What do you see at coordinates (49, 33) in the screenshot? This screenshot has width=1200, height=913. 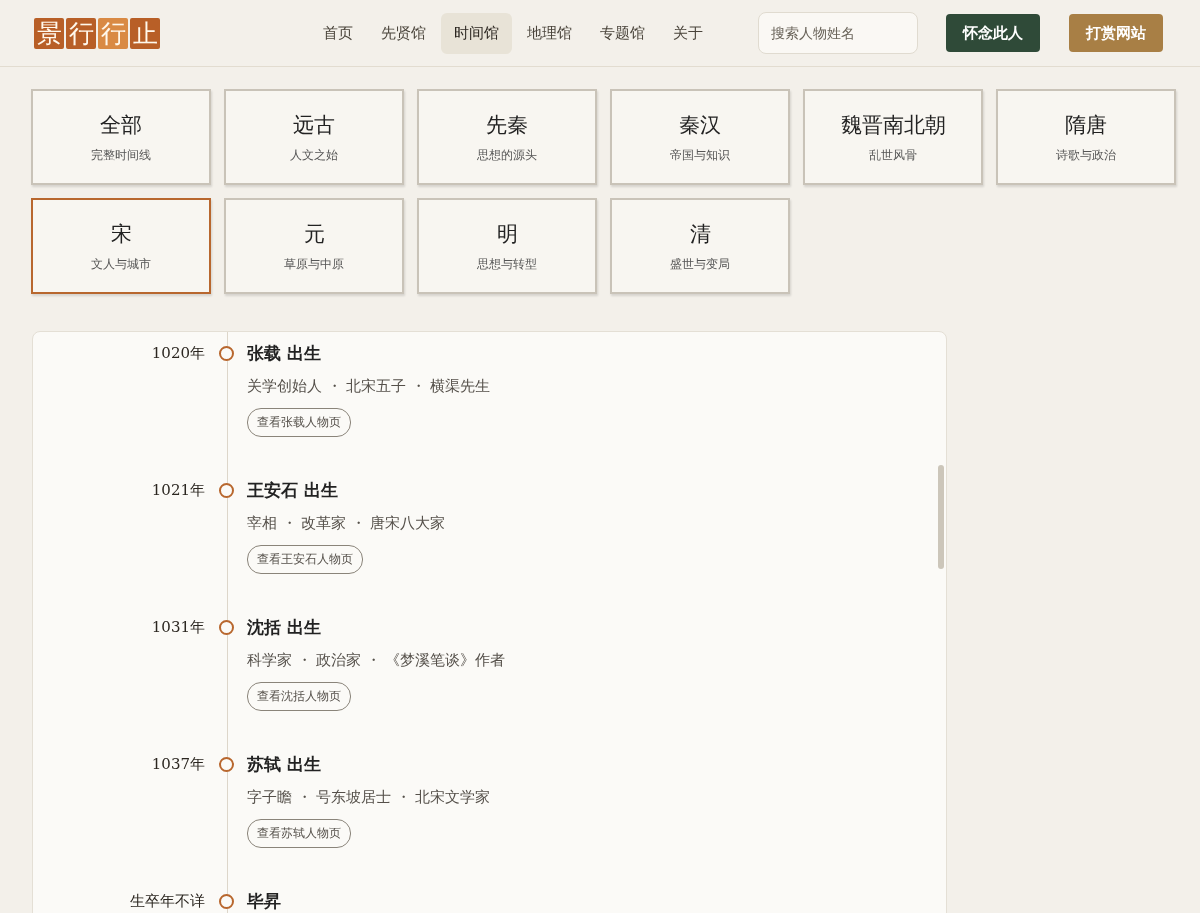 I see `logo-tile: 景` at bounding box center [49, 33].